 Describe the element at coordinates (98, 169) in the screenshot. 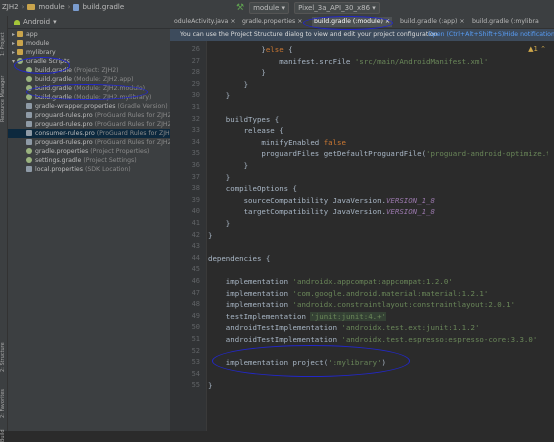

I see `project-tree-item: local.properties (SDK Location)` at that location.